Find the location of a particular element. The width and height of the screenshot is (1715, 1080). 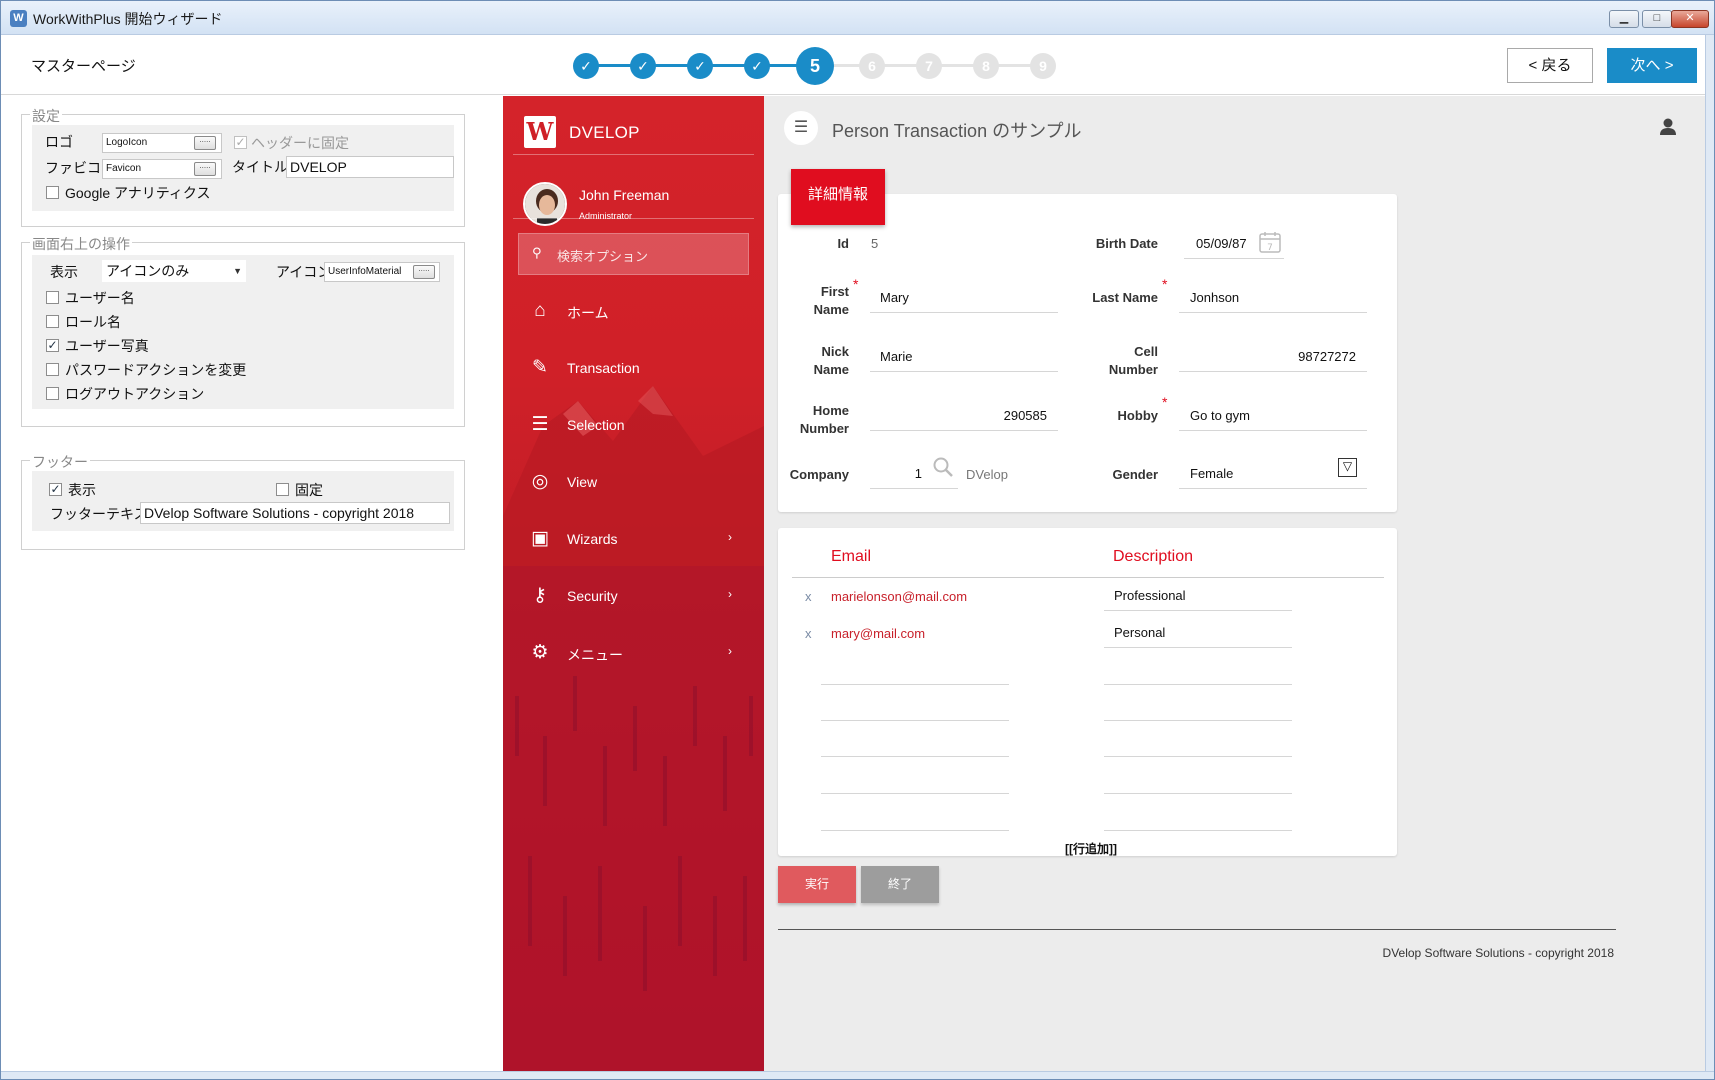

company-name: DVelop is located at coordinates (987, 474).